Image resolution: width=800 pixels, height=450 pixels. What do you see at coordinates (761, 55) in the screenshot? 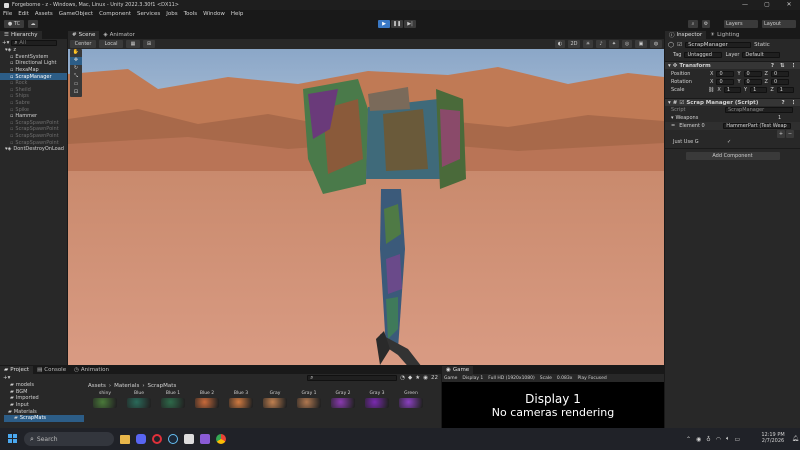
I see `layer-dropdown: Default` at bounding box center [761, 55].